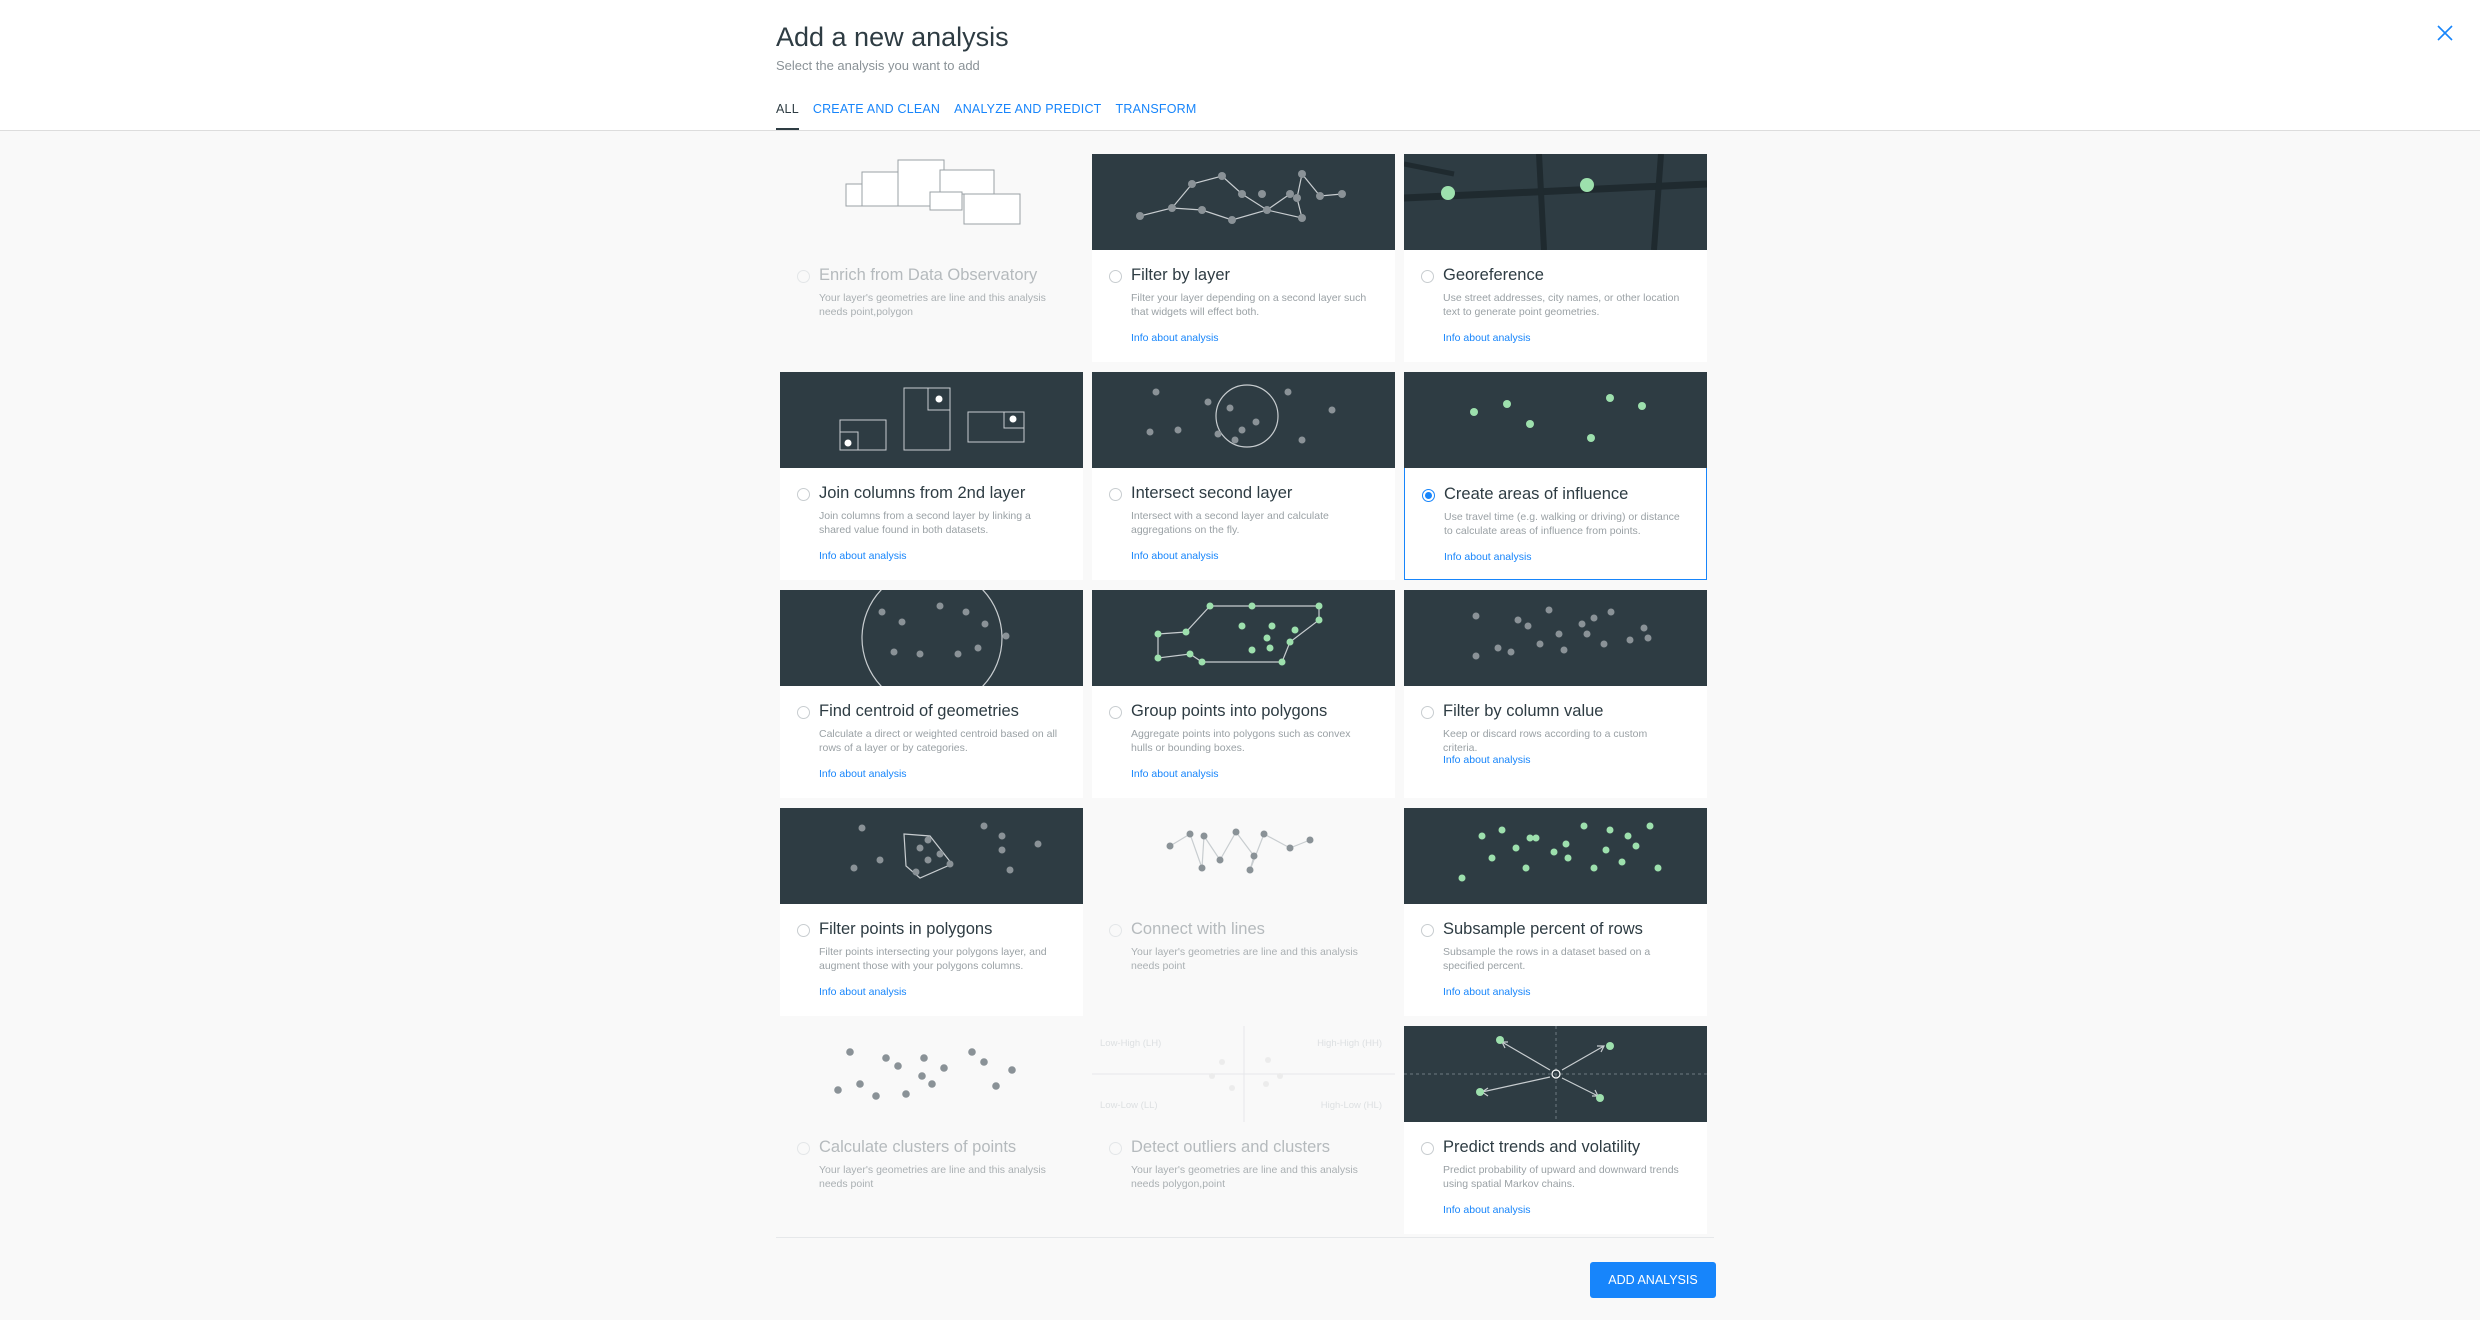 The height and width of the screenshot is (1320, 2480). What do you see at coordinates (1536, 494) in the screenshot?
I see `analysis-card-title: Create areas of influence` at bounding box center [1536, 494].